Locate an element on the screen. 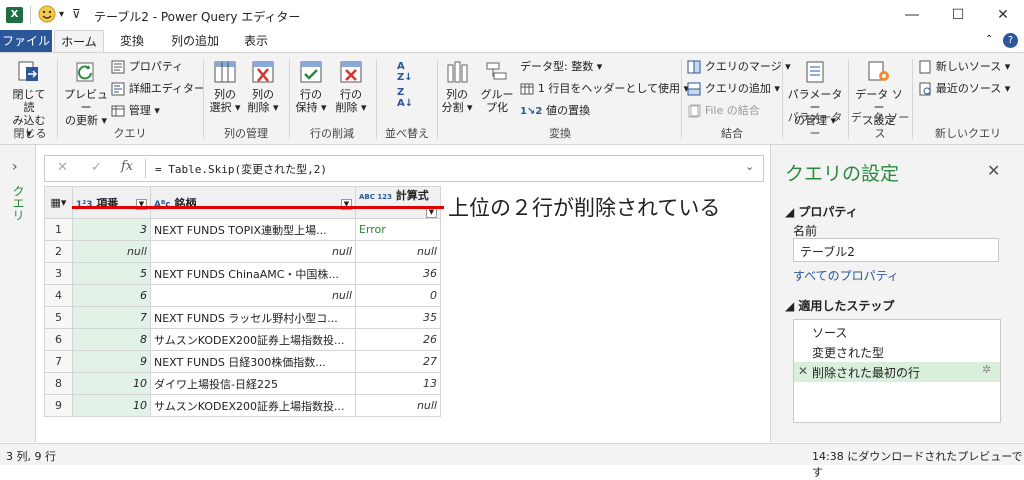  close-settings-icon: ✕ is located at coordinates (993, 170).